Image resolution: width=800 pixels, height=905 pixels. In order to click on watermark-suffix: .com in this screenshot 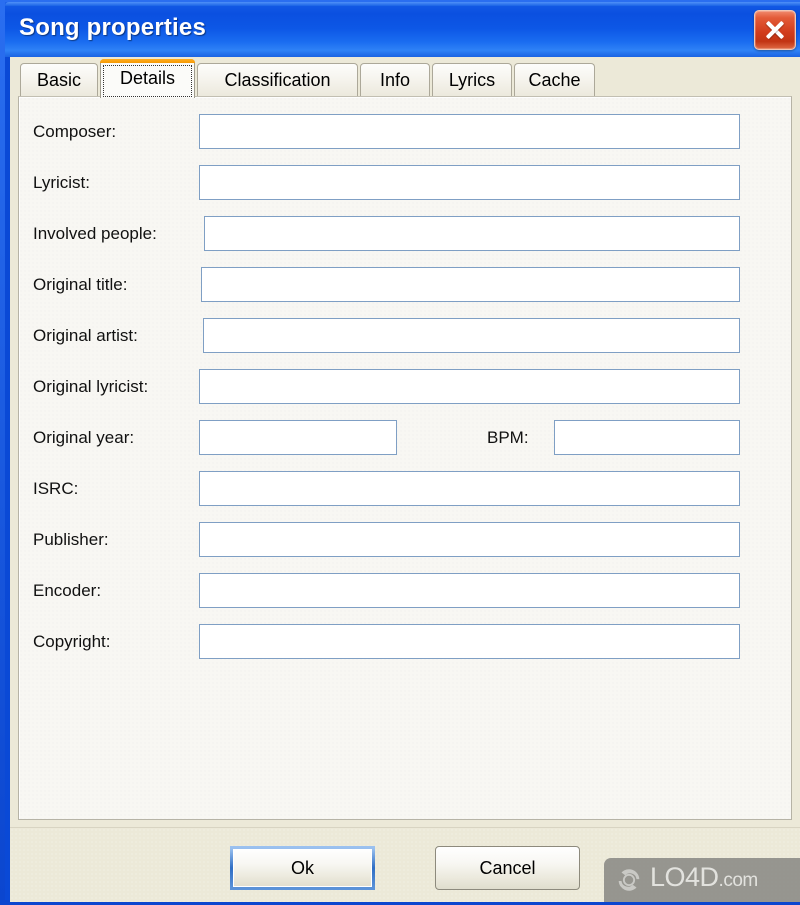, I will do `click(738, 880)`.